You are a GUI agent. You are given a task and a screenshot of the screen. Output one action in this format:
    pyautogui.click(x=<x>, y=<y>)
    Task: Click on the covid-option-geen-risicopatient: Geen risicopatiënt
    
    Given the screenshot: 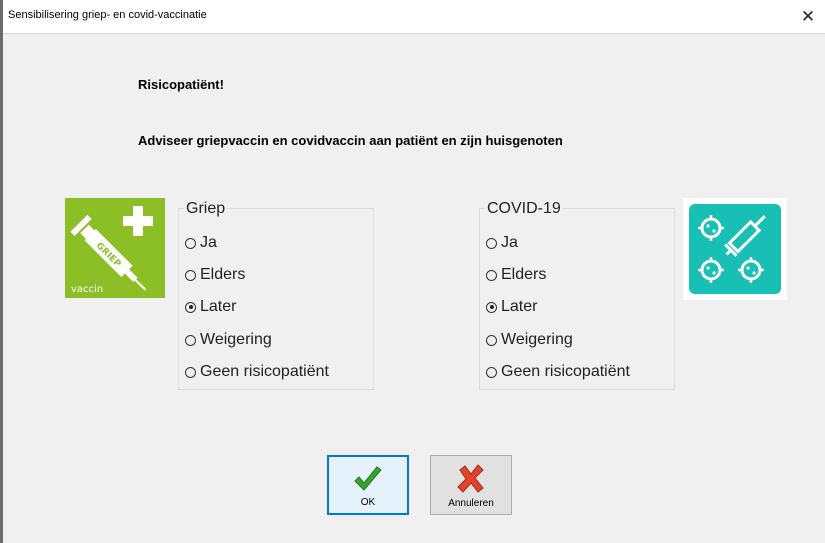 What is the action you would take?
    pyautogui.click(x=558, y=372)
    